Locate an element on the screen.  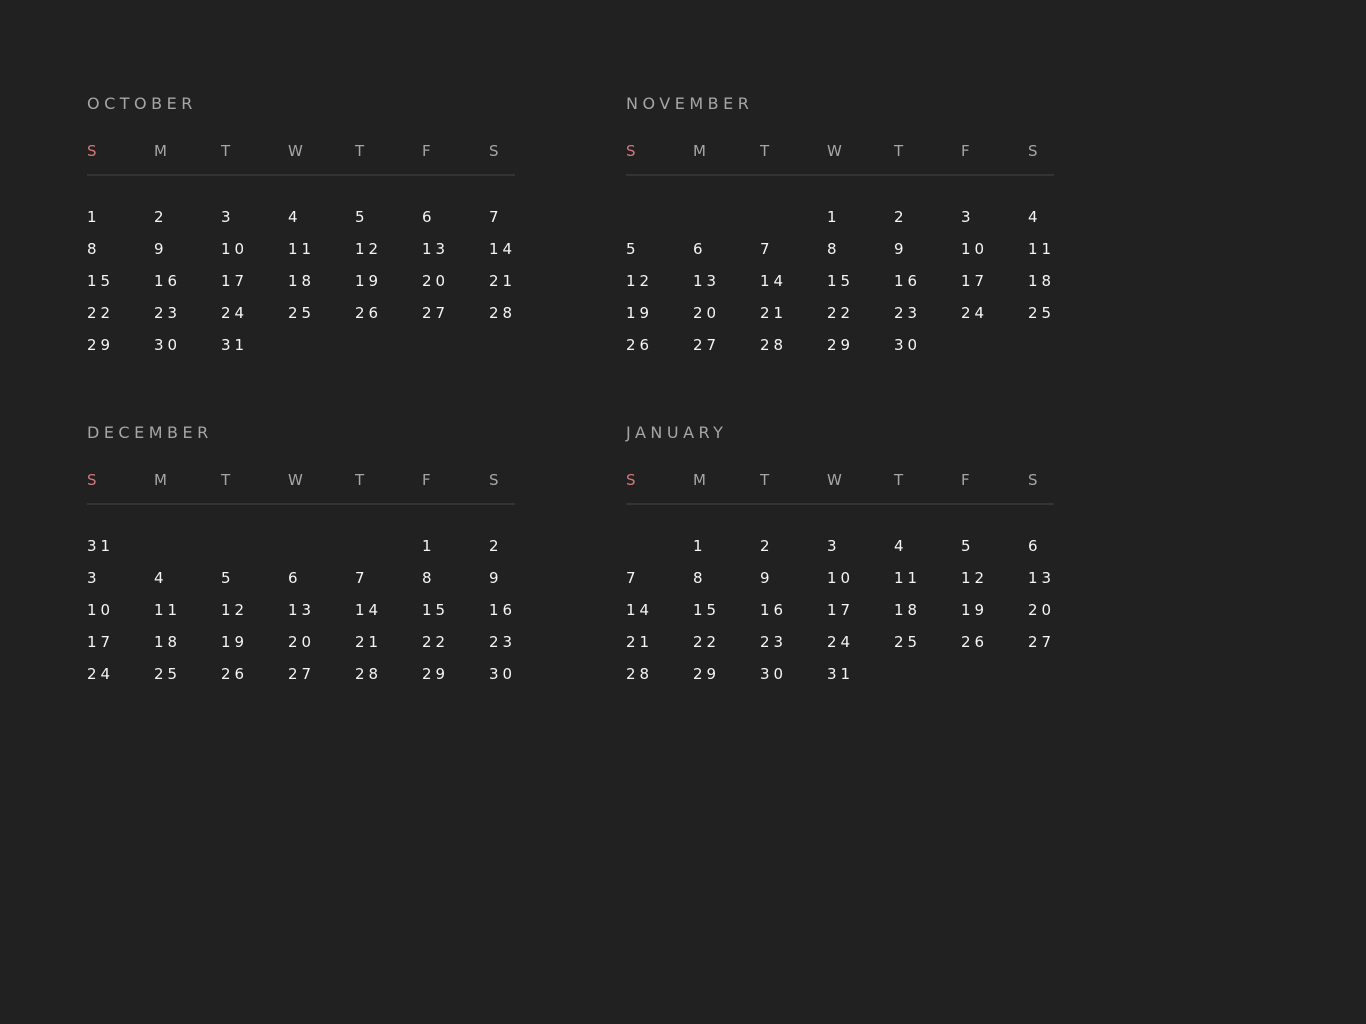
day-cell: 2 is located at coordinates (496, 546).